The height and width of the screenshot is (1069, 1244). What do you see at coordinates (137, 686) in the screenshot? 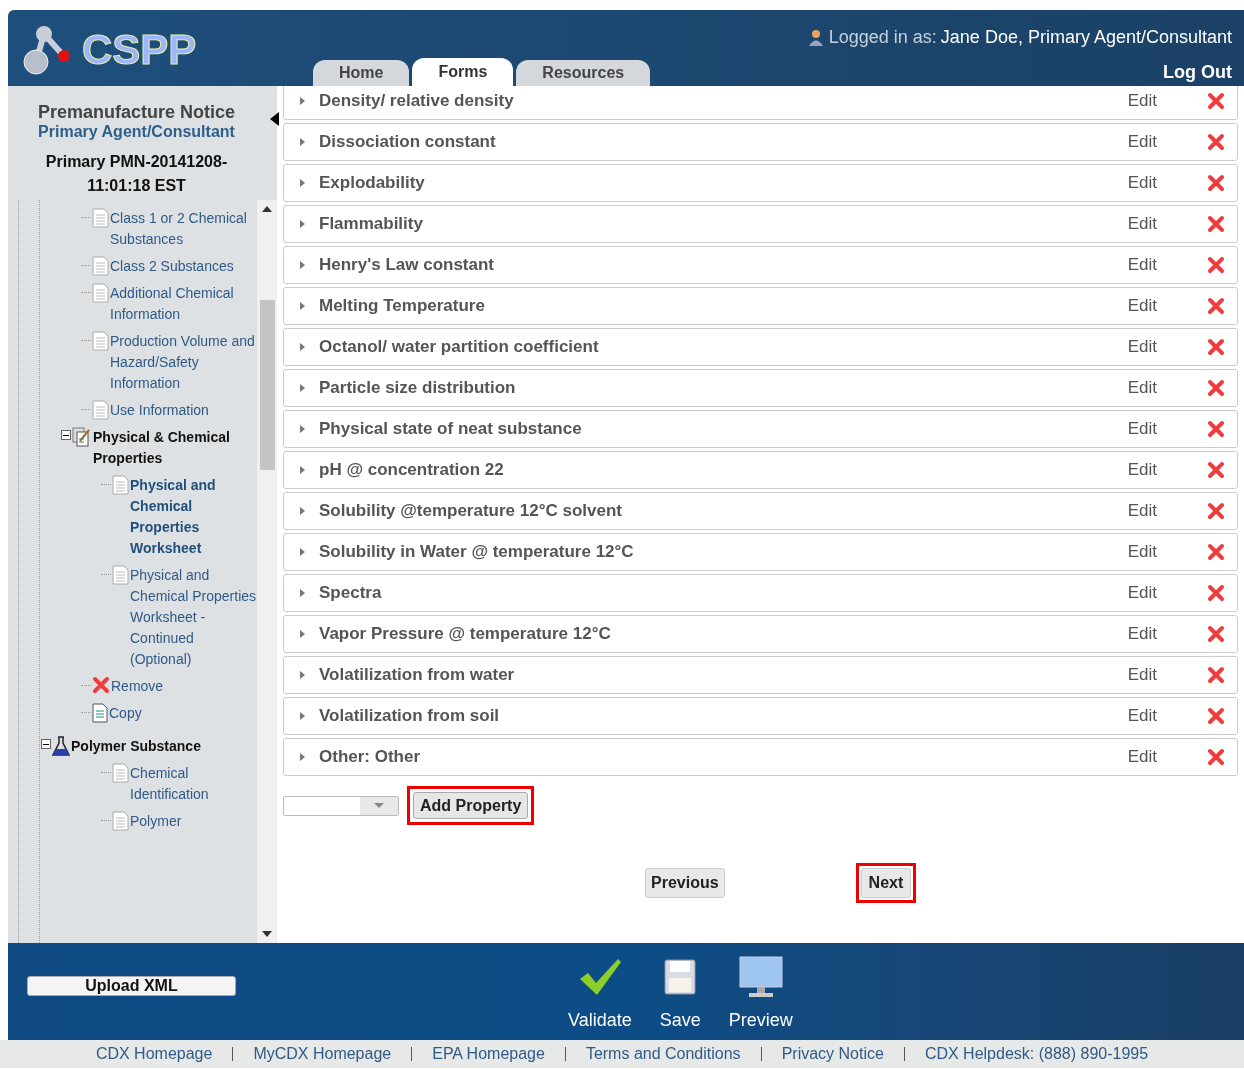
I see `tree-item: Remove` at bounding box center [137, 686].